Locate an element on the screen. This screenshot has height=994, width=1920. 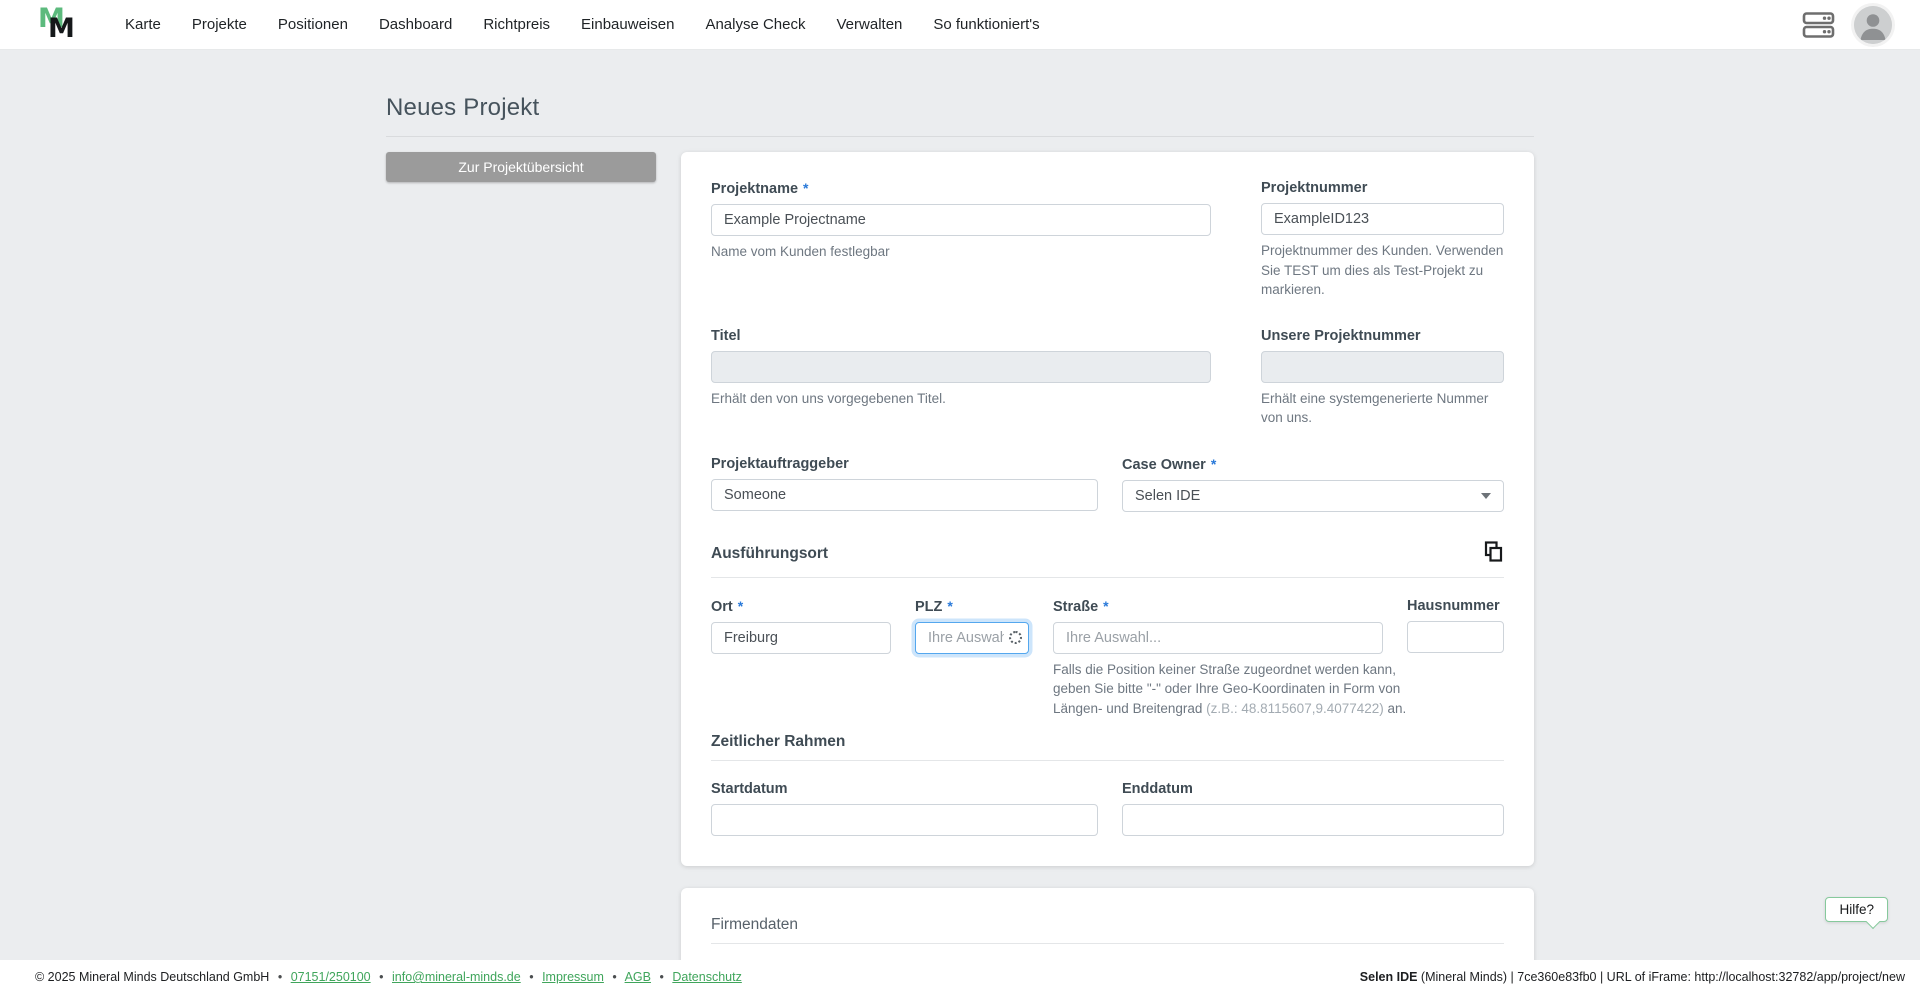
case-owner-label: Case Owner is located at coordinates (1164, 464).